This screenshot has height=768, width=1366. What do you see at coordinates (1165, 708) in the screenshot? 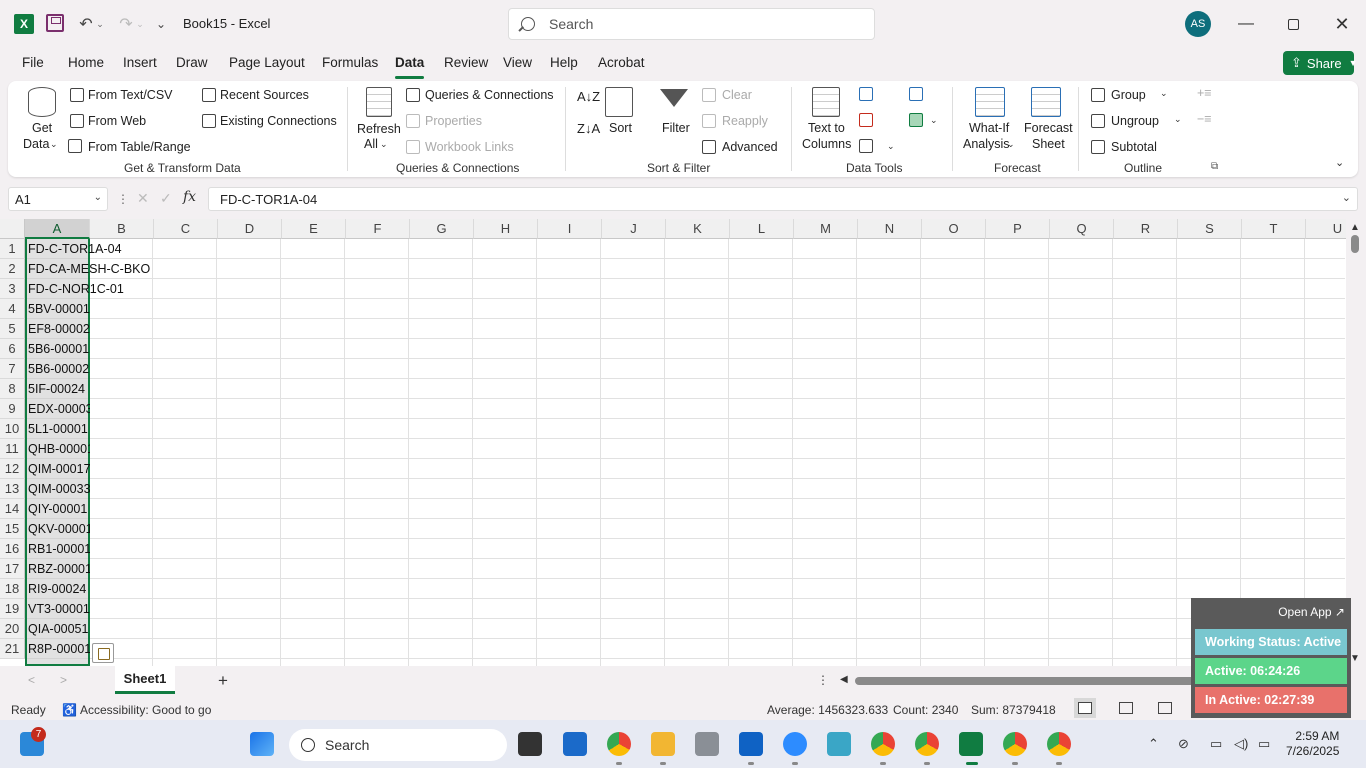
I see `page-break-view-icon` at bounding box center [1165, 708].